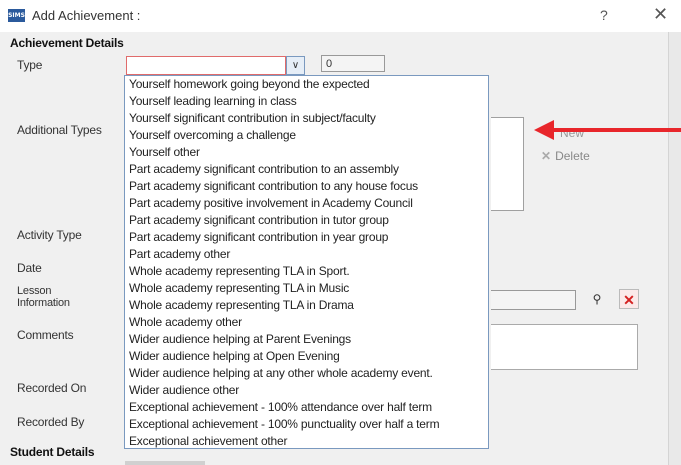 This screenshot has height=465, width=681. What do you see at coordinates (43, 297) in the screenshot?
I see `lesson-information-label: Lesson Information` at bounding box center [43, 297].